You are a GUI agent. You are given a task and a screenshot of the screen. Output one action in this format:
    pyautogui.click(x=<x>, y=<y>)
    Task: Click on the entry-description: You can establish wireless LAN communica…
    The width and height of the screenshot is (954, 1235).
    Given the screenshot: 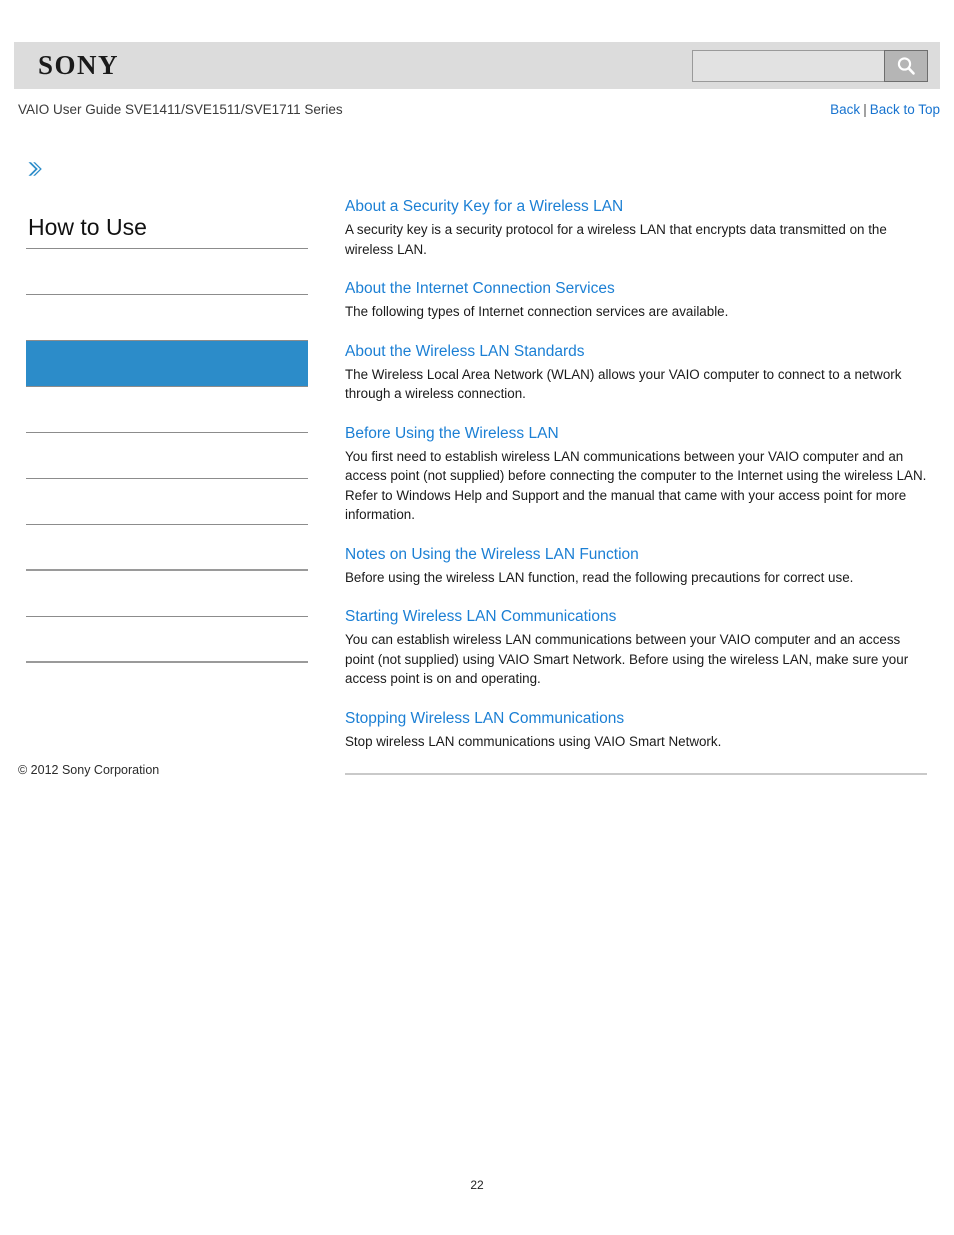 What is the action you would take?
    pyautogui.click(x=627, y=659)
    